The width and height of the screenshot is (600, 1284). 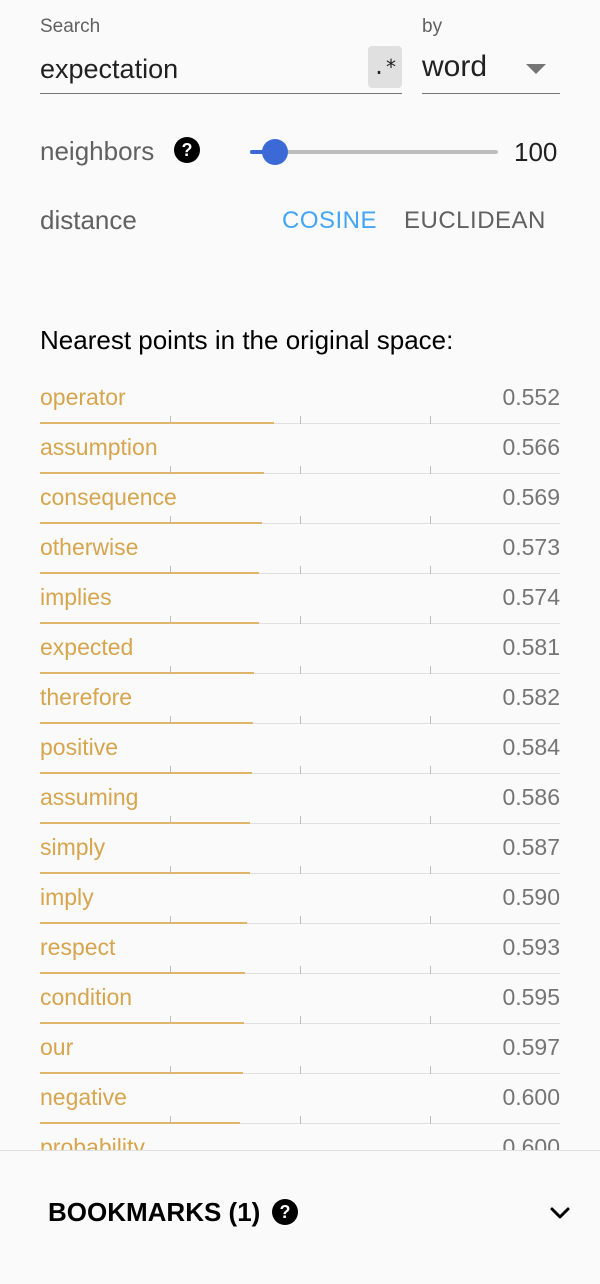 What do you see at coordinates (300, 899) in the screenshot?
I see `list-item: imply 0.590` at bounding box center [300, 899].